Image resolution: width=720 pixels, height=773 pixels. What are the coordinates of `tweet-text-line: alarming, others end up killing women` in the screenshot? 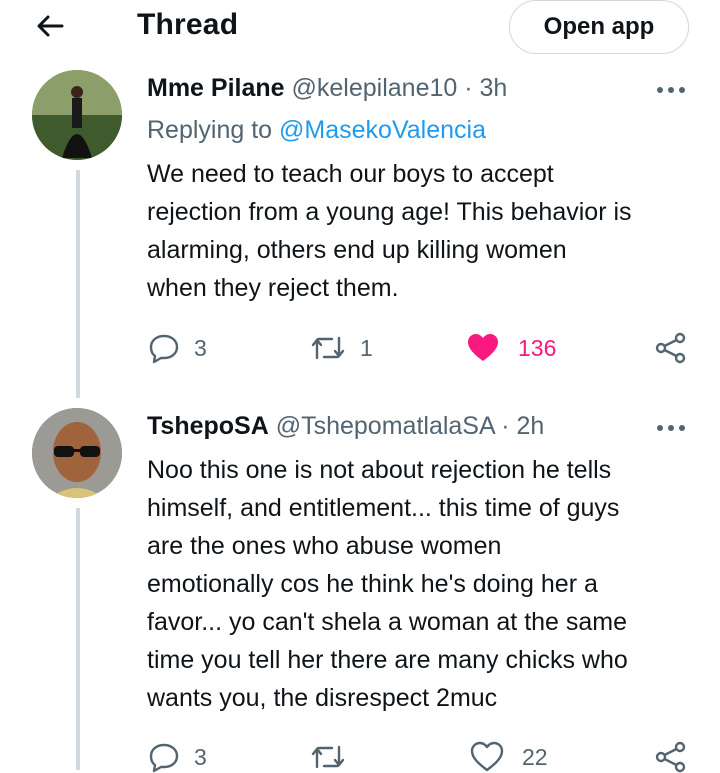 It's located at (357, 250).